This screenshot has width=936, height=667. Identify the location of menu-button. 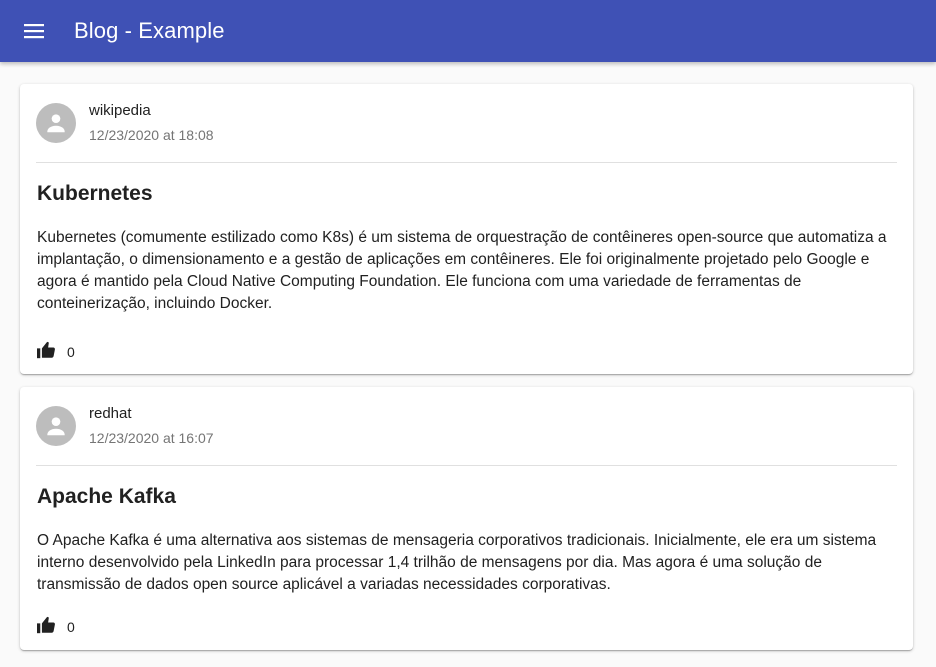
(34, 31).